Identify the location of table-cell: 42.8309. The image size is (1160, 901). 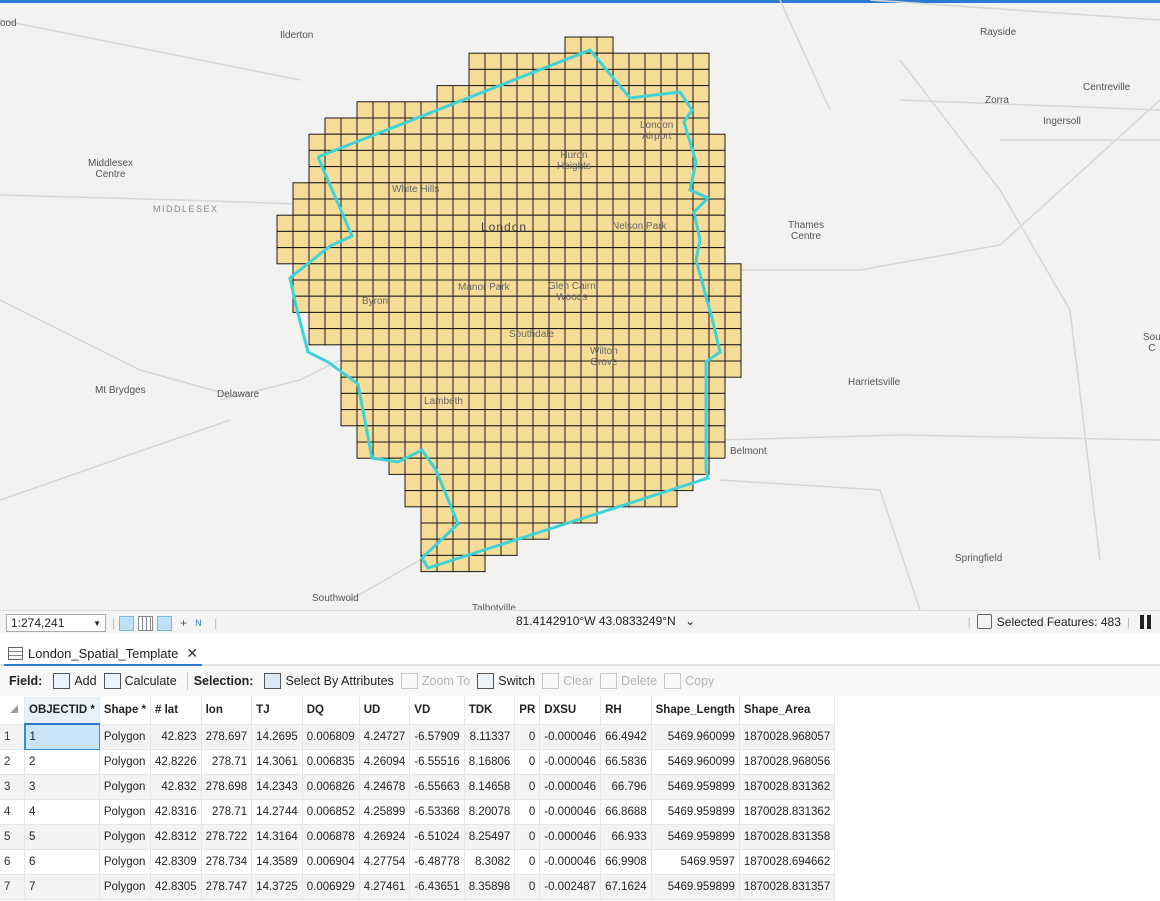
(176, 862).